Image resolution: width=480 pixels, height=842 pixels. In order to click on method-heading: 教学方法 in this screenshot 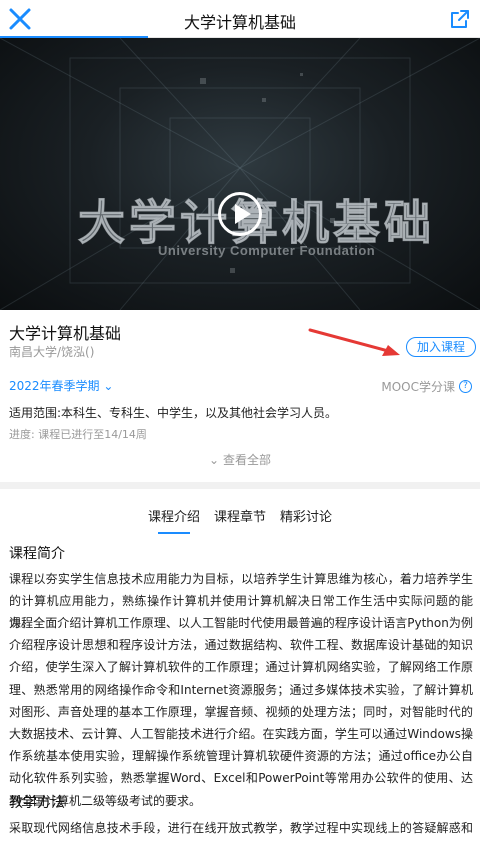, I will do `click(37, 803)`.